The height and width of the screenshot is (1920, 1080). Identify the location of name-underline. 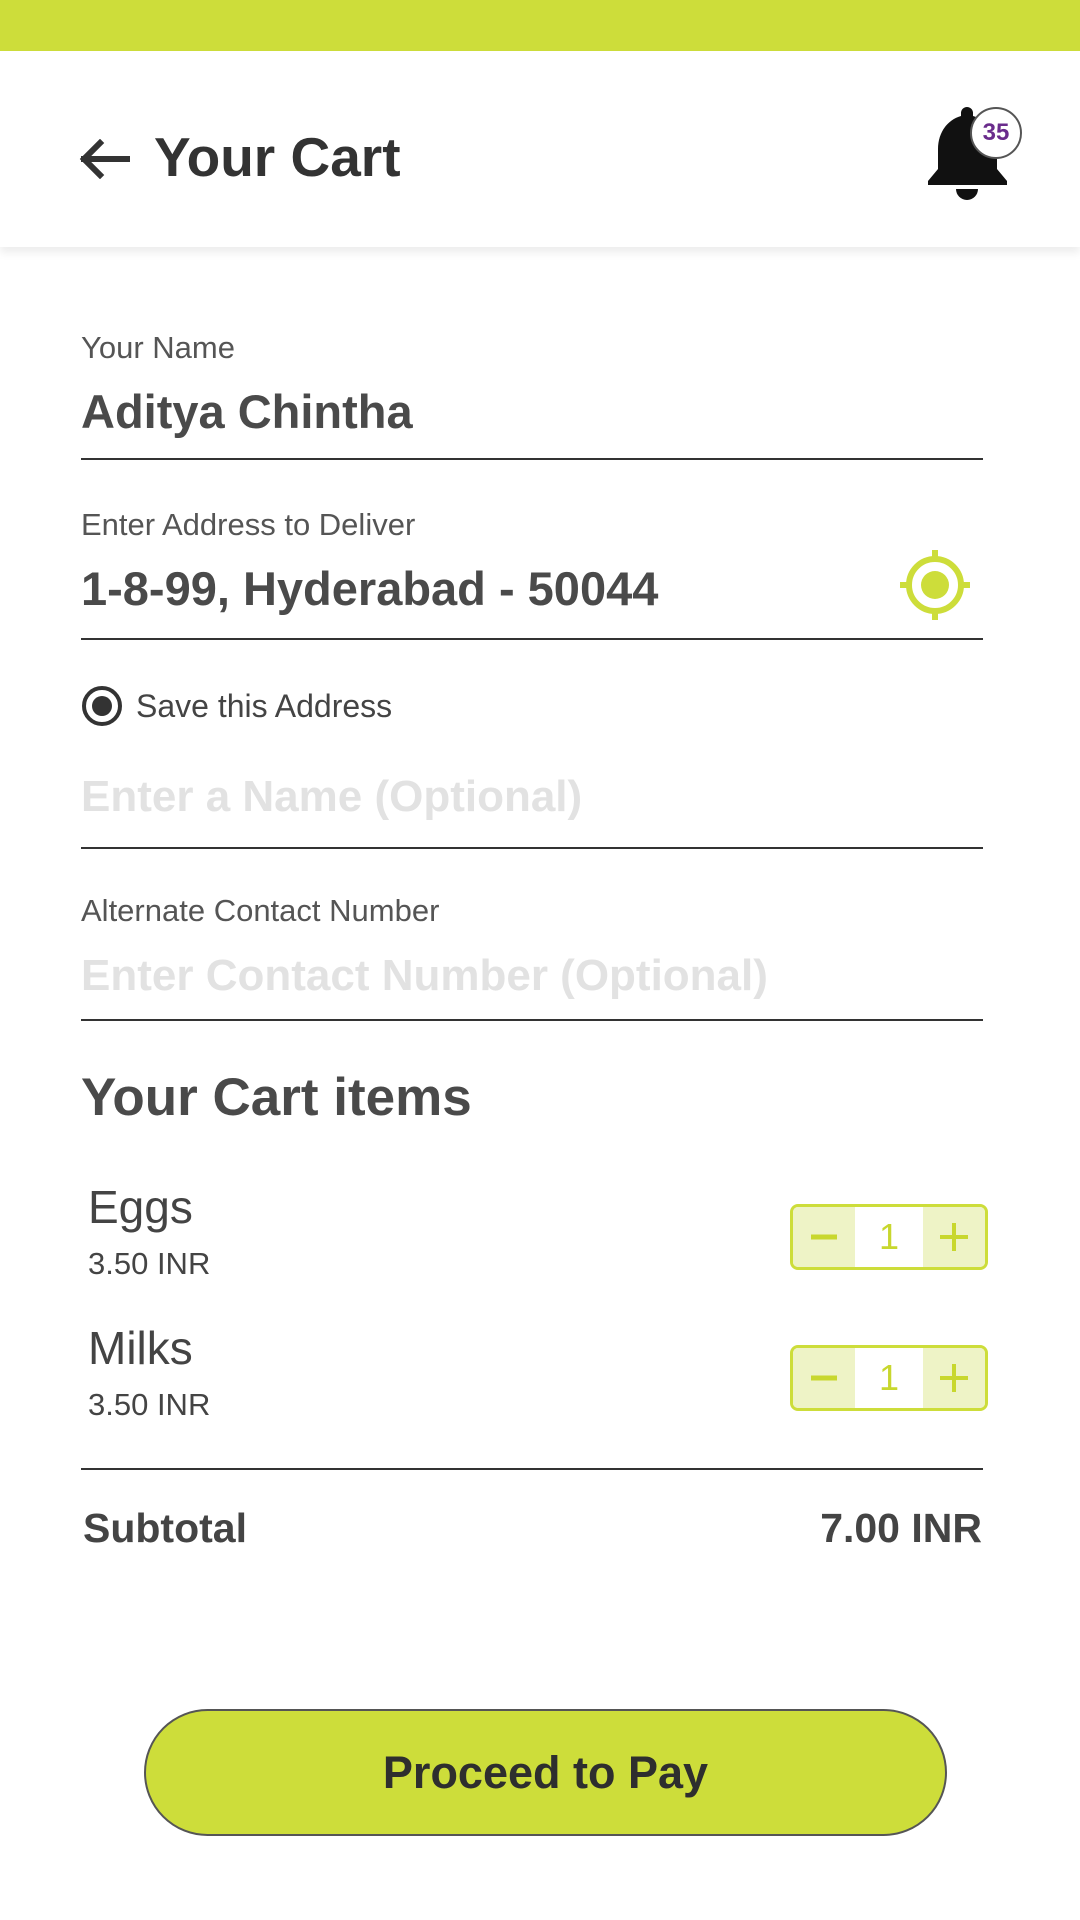
(532, 459).